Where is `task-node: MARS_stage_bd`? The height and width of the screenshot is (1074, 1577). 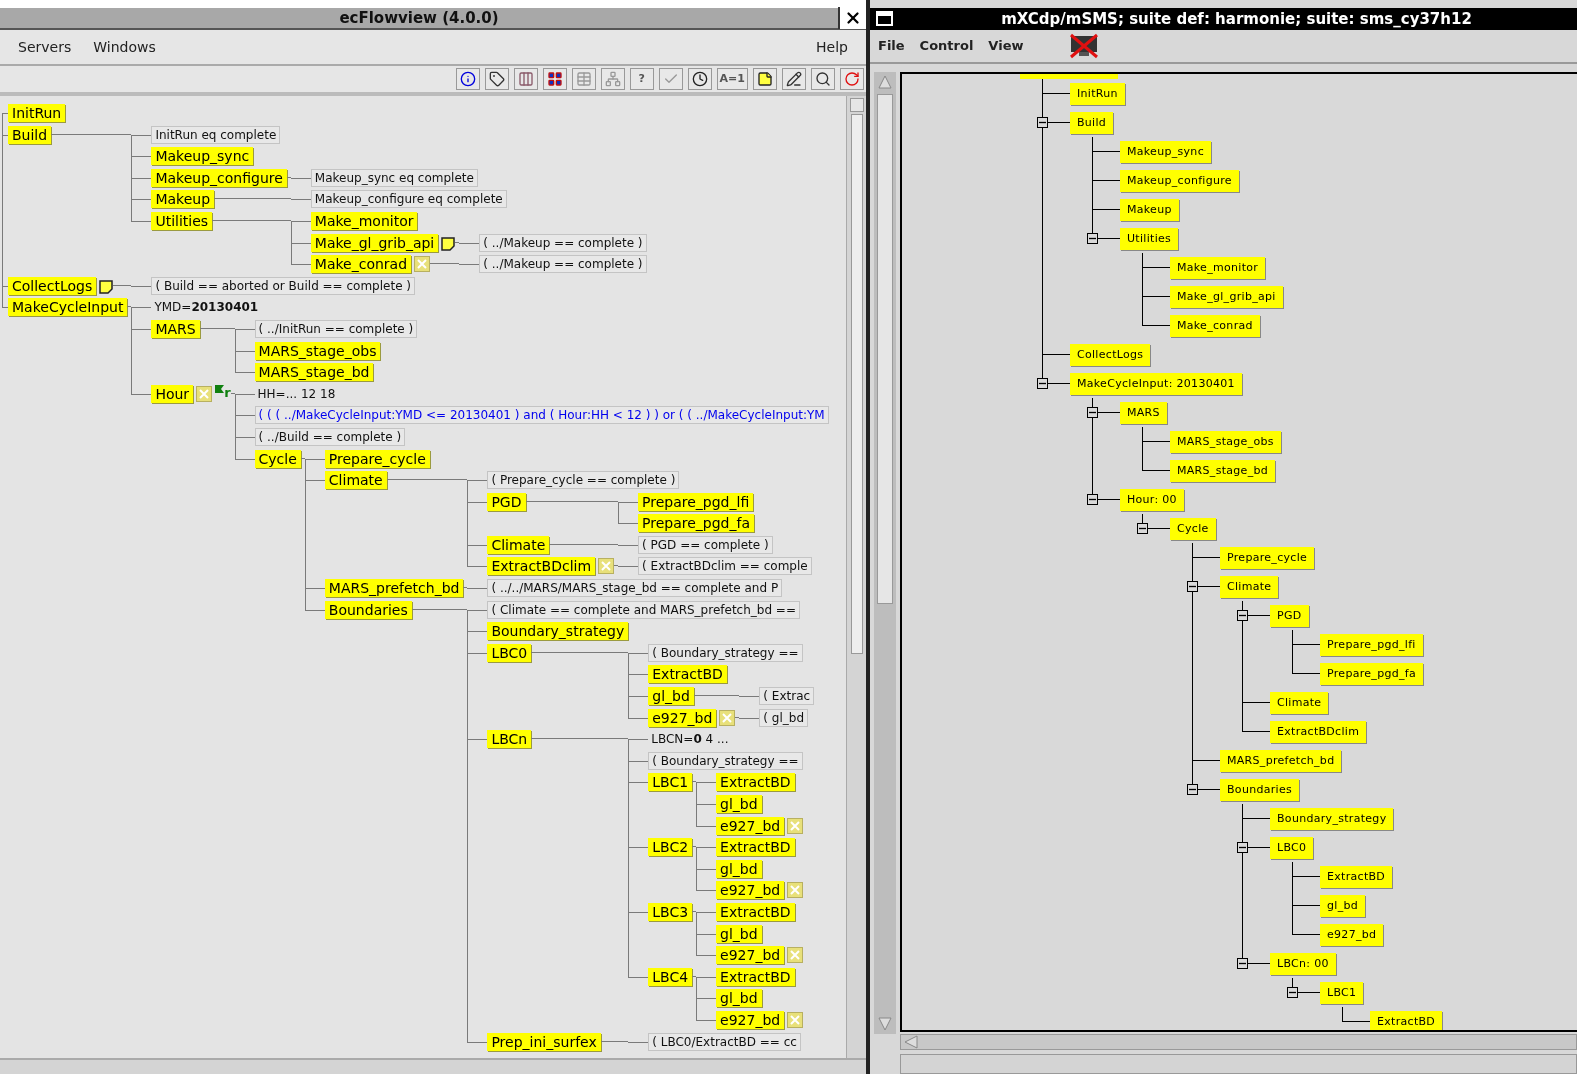
task-node: MARS_stage_bd is located at coordinates (314, 372).